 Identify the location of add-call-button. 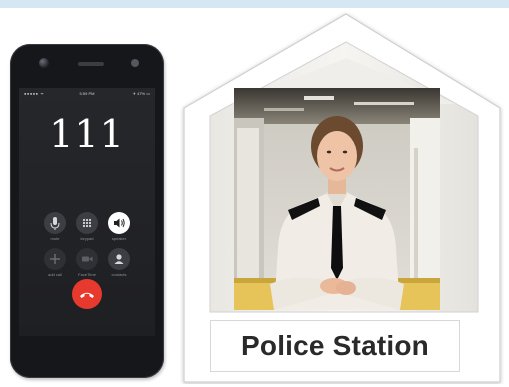
(55, 259).